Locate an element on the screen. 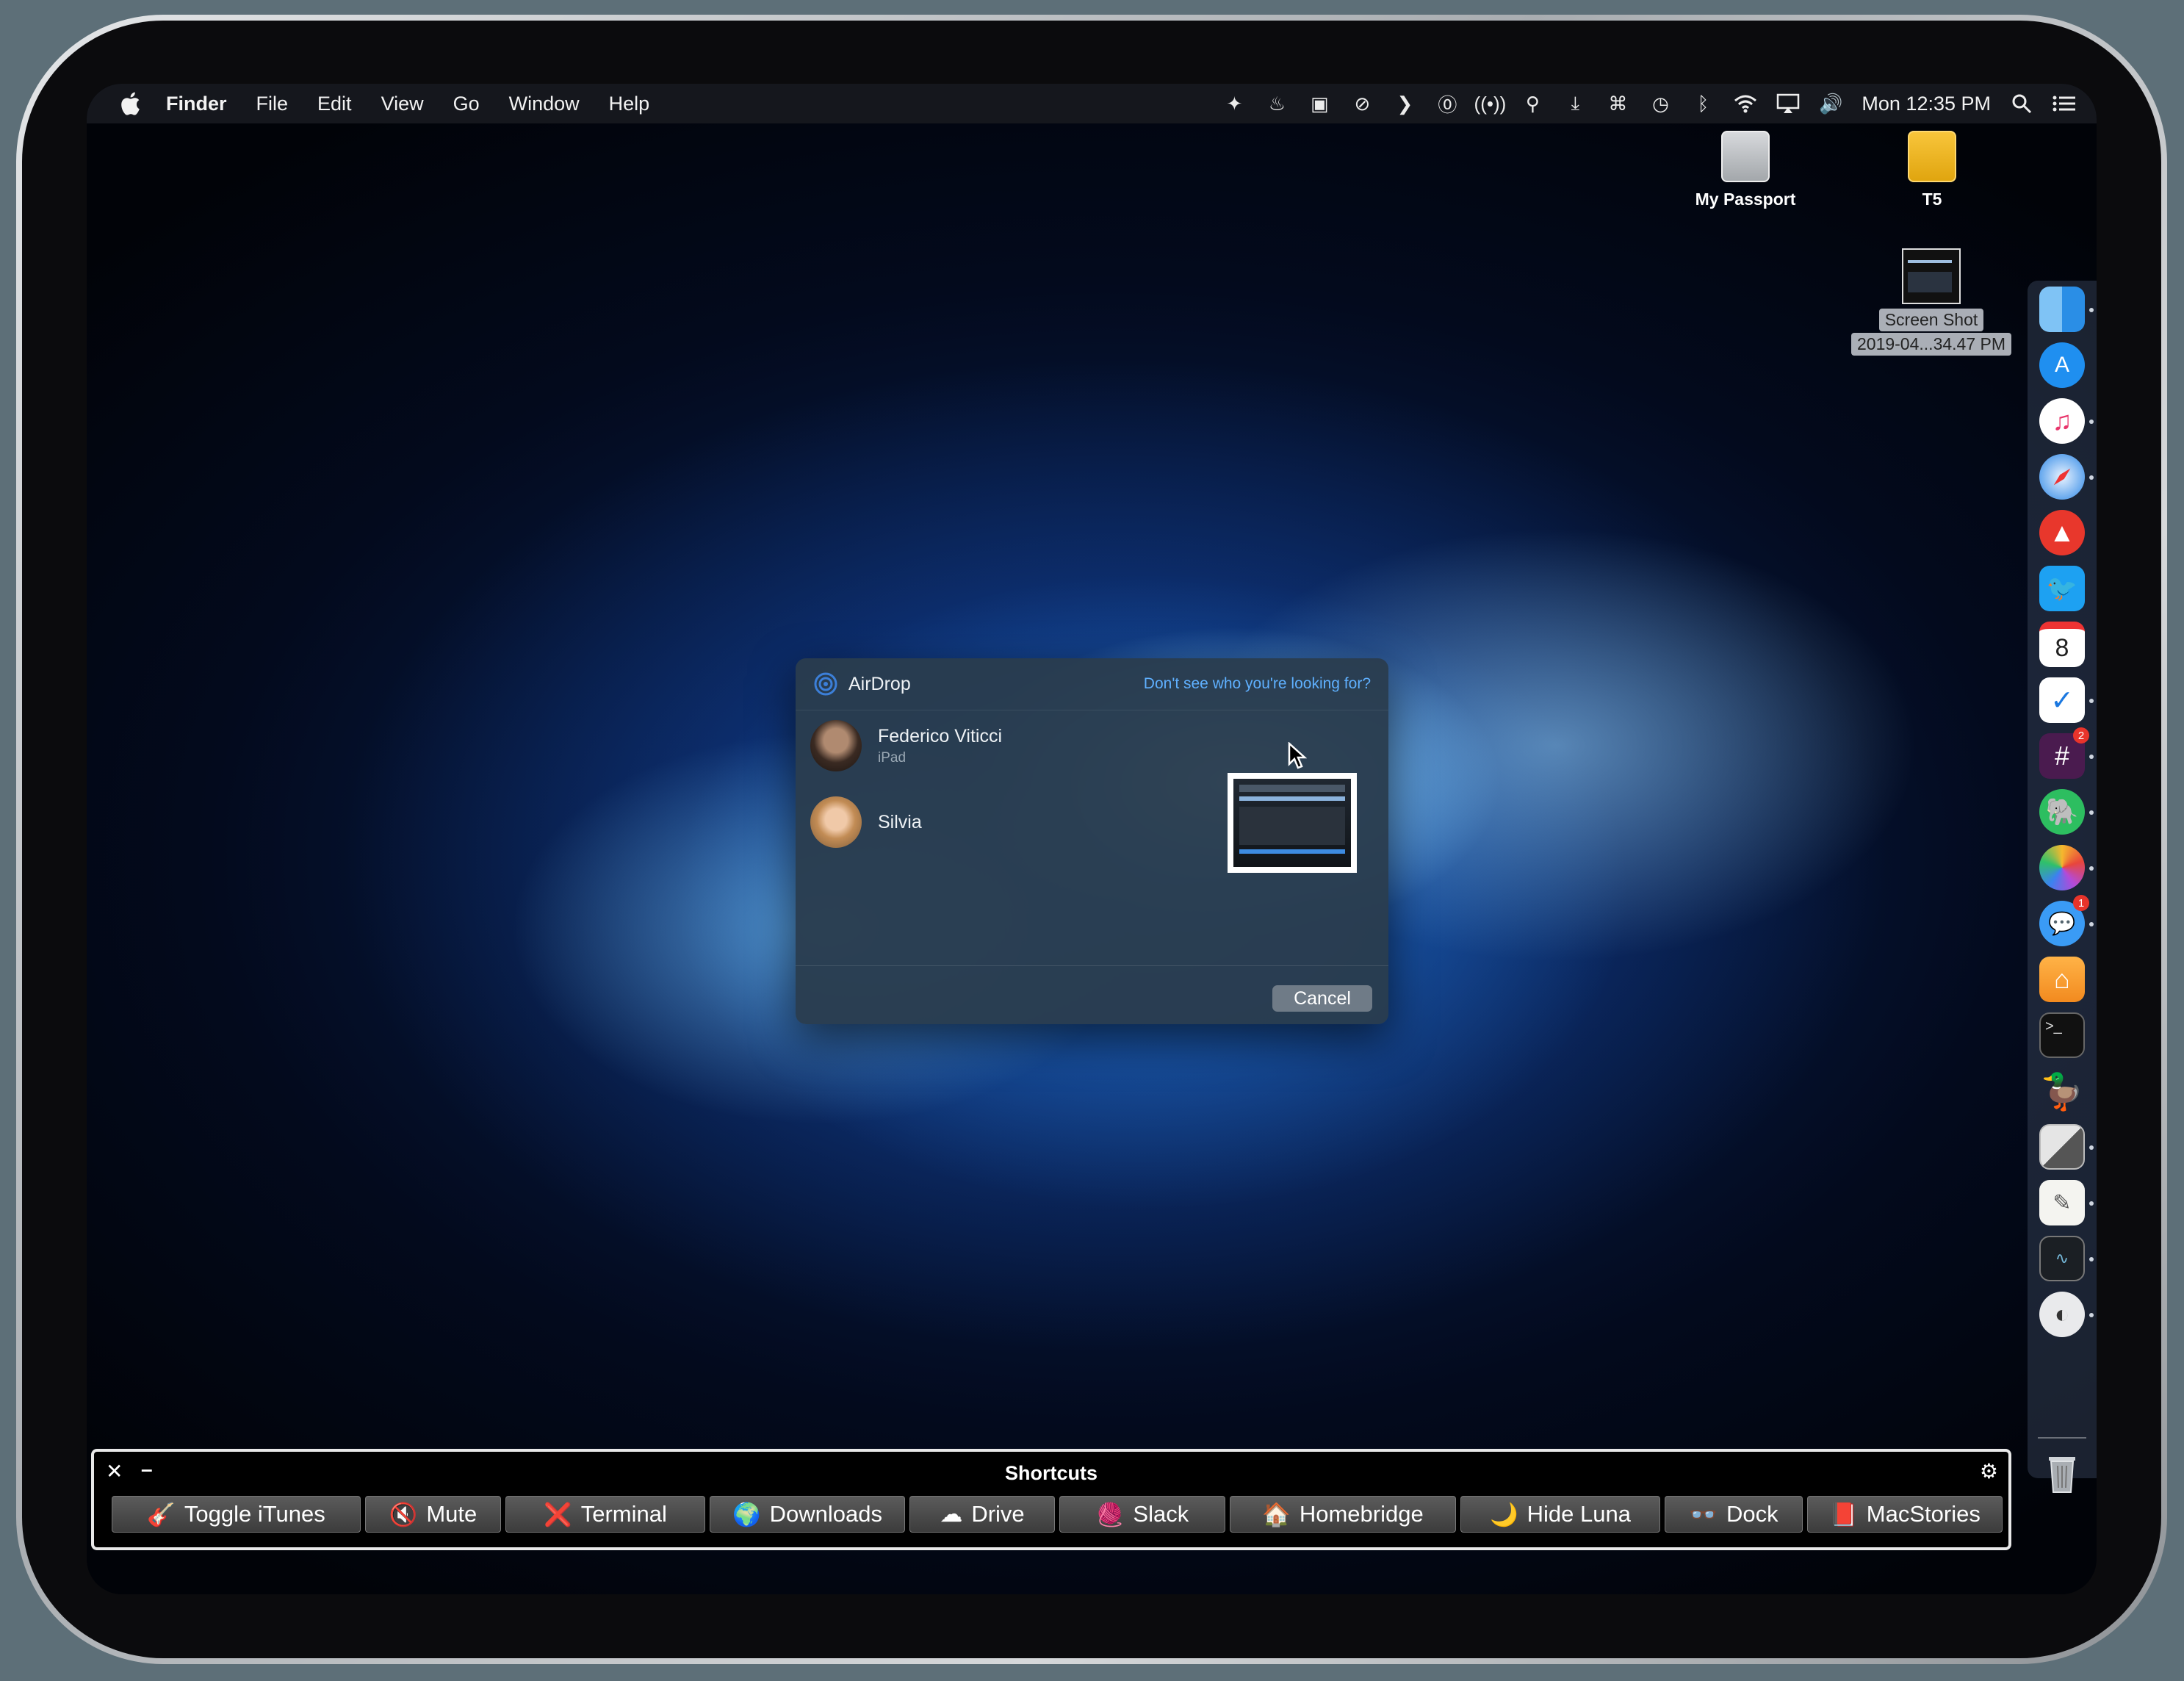  console-icon: ∿ is located at coordinates (2062, 1258).